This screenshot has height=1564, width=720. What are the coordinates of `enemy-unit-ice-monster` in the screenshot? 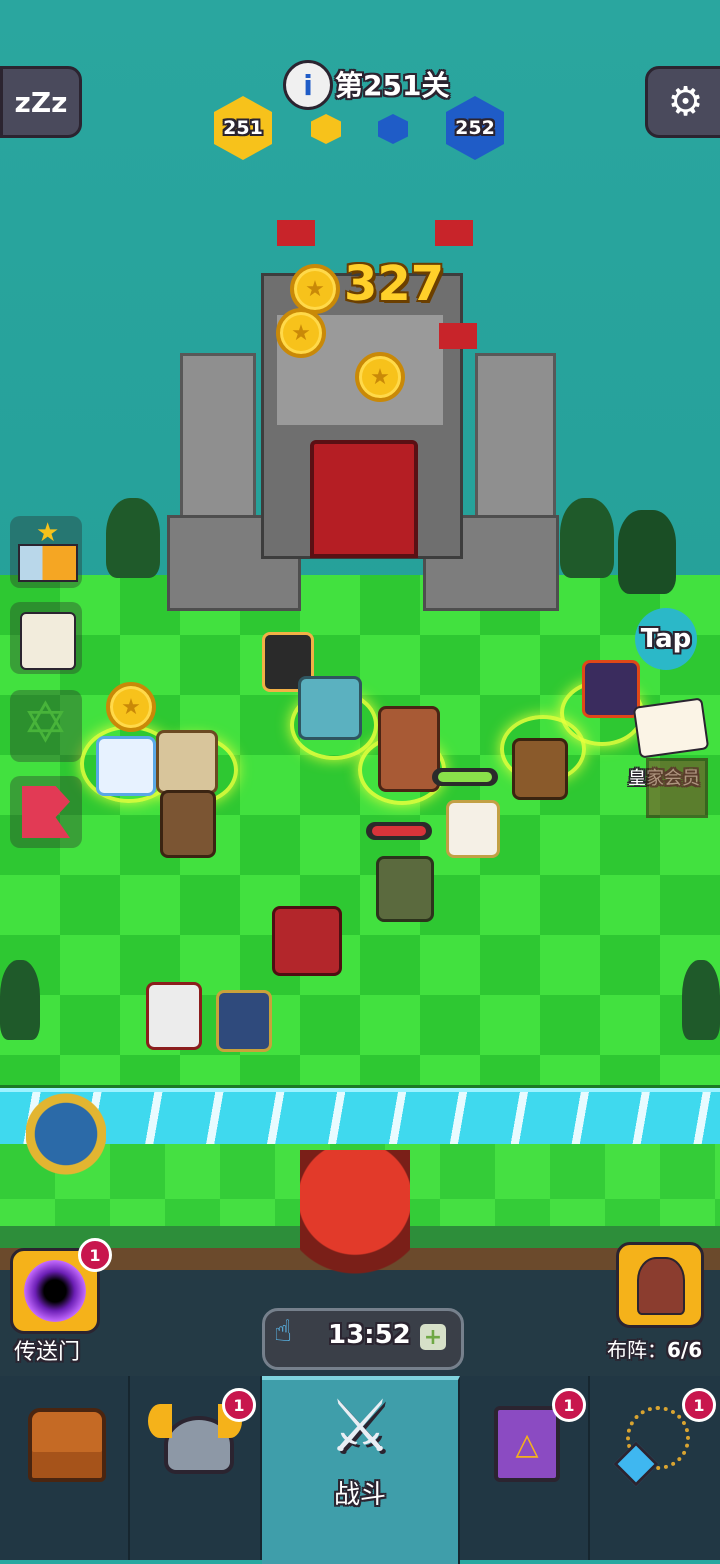 It's located at (330, 708).